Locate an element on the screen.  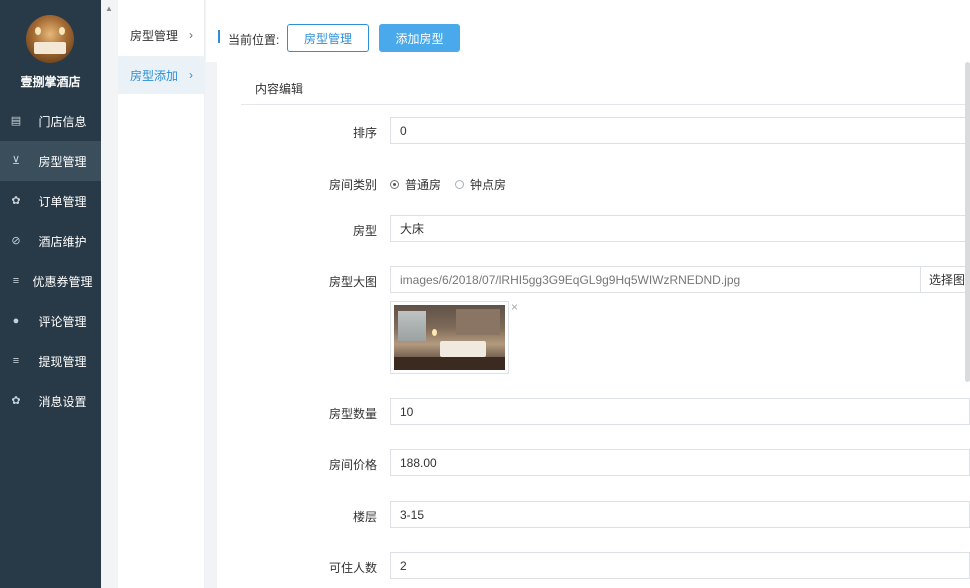
radio-normal-room is located at coordinates (394, 184).